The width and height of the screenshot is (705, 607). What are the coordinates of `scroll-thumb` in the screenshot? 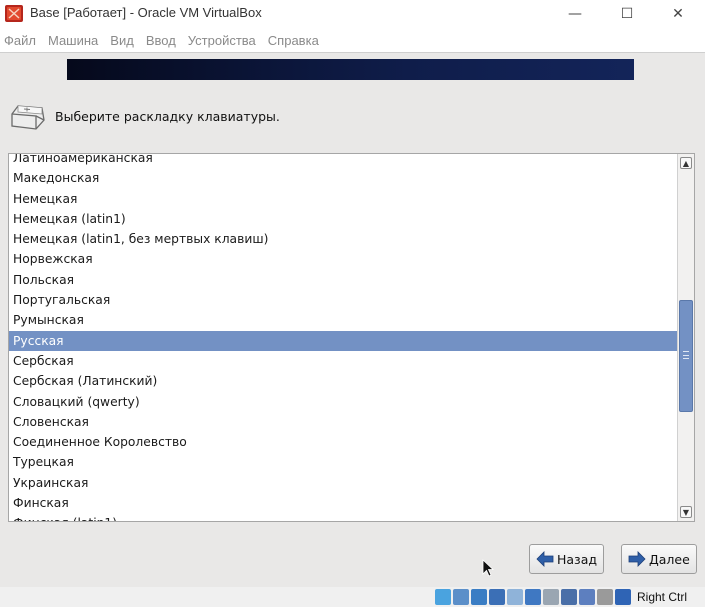 It's located at (686, 356).